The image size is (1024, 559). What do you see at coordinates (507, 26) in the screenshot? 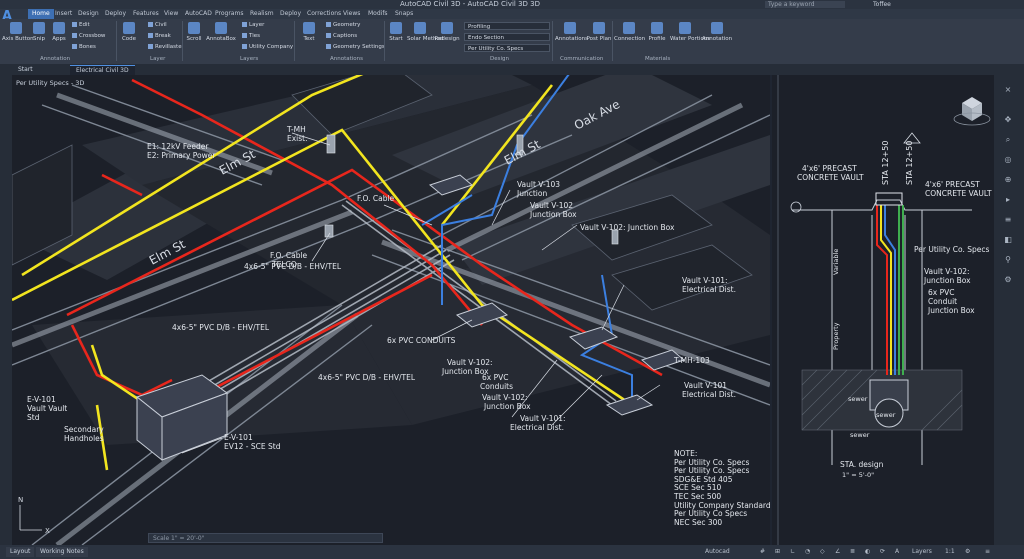
I see `profiling-dropdown: Profiling` at bounding box center [507, 26].